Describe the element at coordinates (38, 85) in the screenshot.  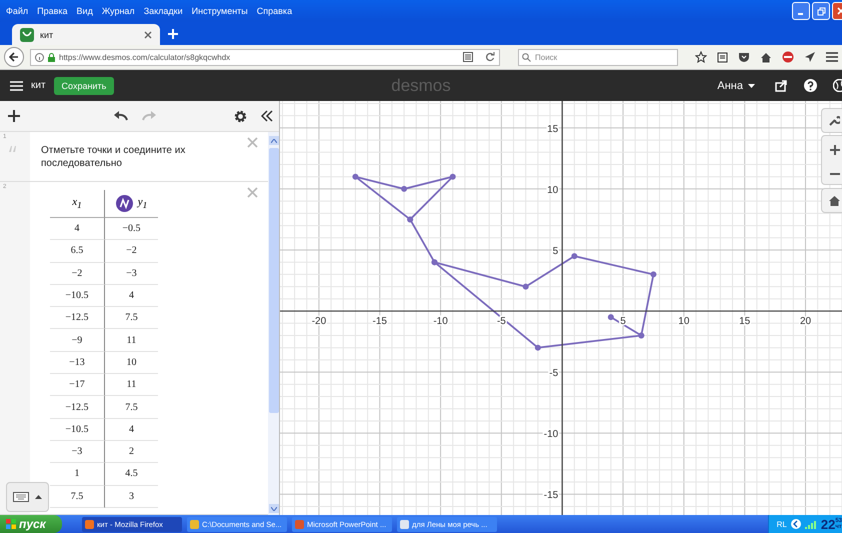
I see `graph-title: кит` at that location.